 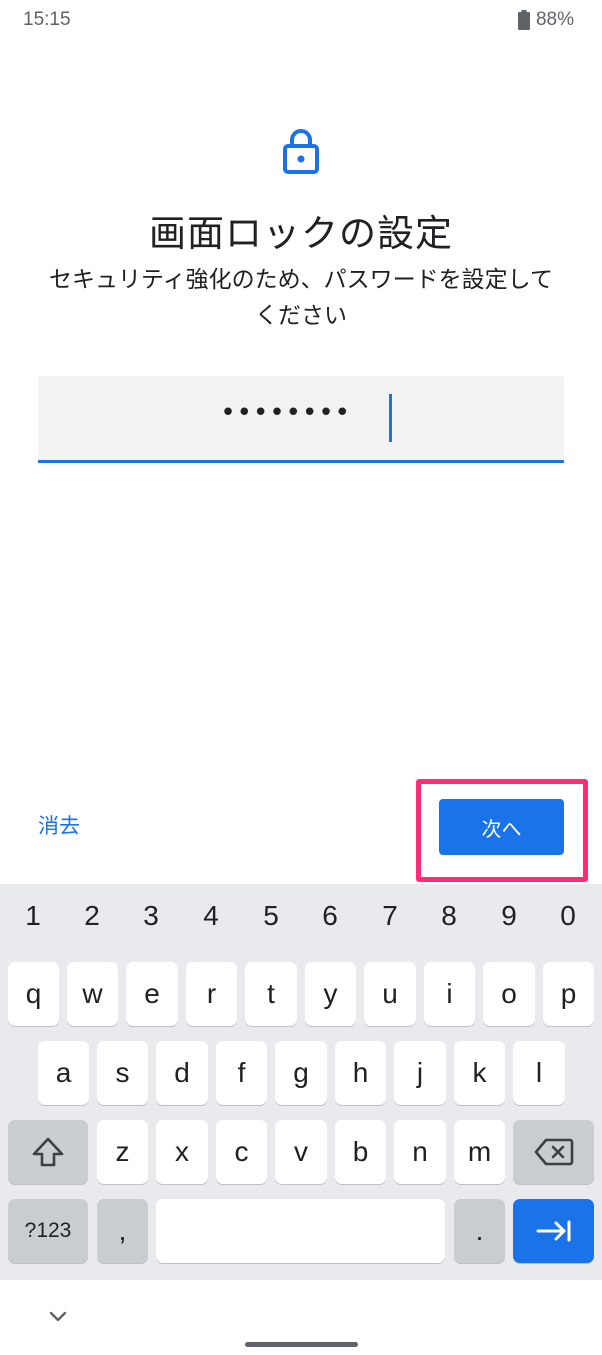 What do you see at coordinates (509, 994) in the screenshot?
I see `key-o: o` at bounding box center [509, 994].